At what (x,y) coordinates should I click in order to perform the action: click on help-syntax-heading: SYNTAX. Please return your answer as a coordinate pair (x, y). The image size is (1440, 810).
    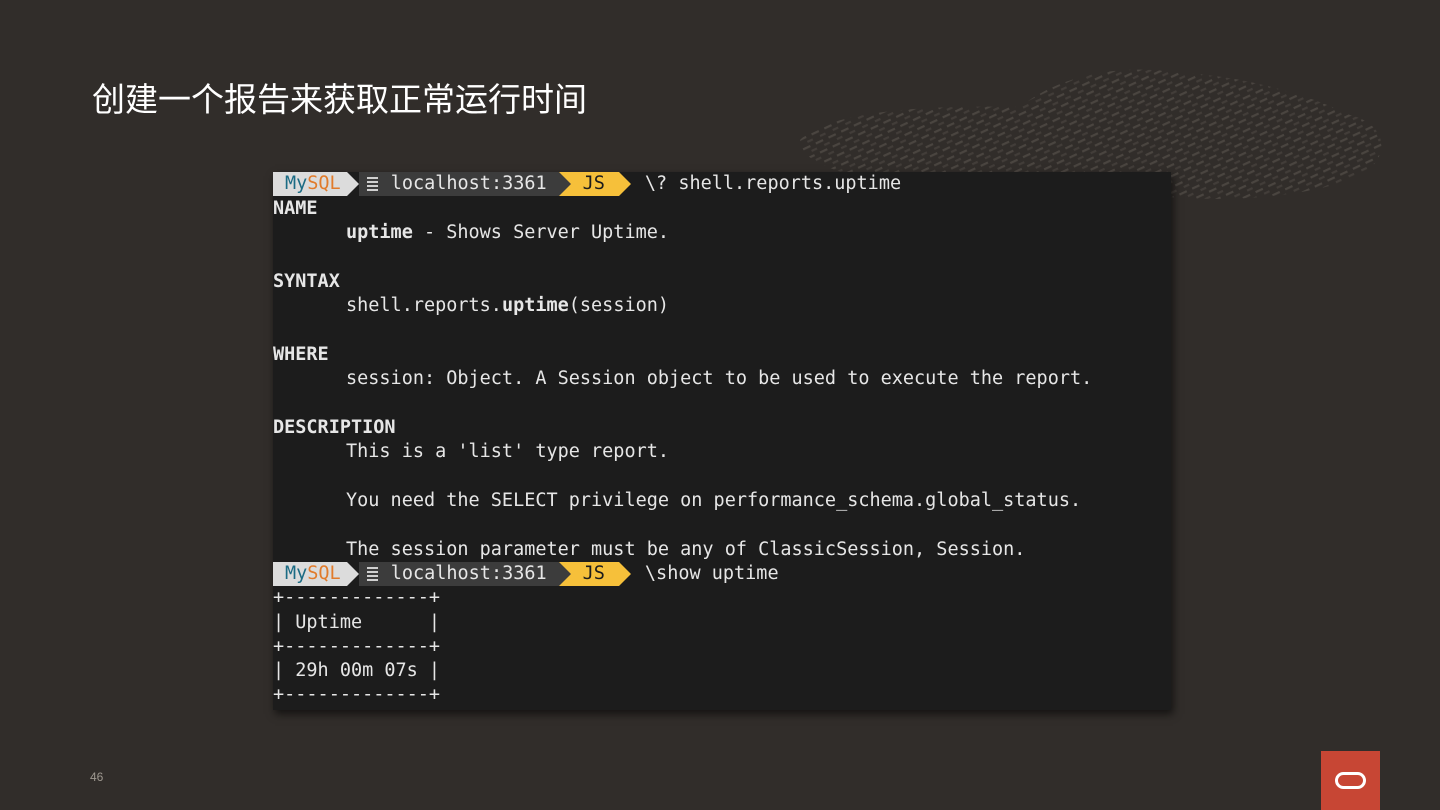
    Looking at the image, I should click on (306, 281).